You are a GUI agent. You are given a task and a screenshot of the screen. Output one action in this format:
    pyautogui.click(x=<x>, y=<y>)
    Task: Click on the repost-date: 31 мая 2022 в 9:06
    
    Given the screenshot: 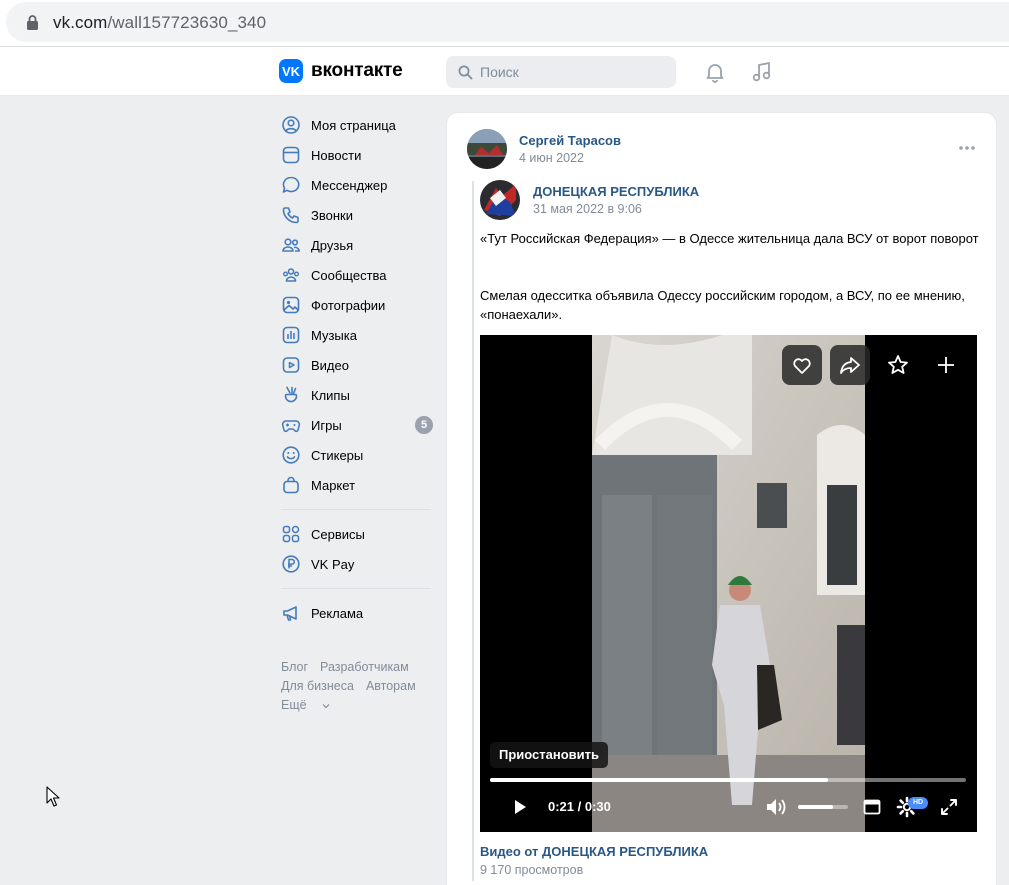 What is the action you would take?
    pyautogui.click(x=587, y=209)
    